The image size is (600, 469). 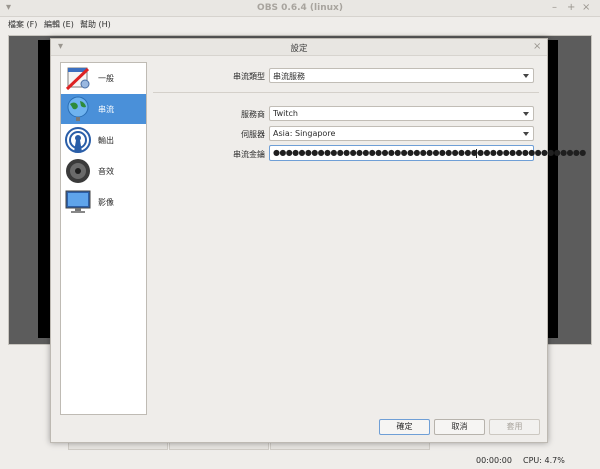 What do you see at coordinates (78, 140) in the screenshot?
I see `broadcast-output-icon` at bounding box center [78, 140].